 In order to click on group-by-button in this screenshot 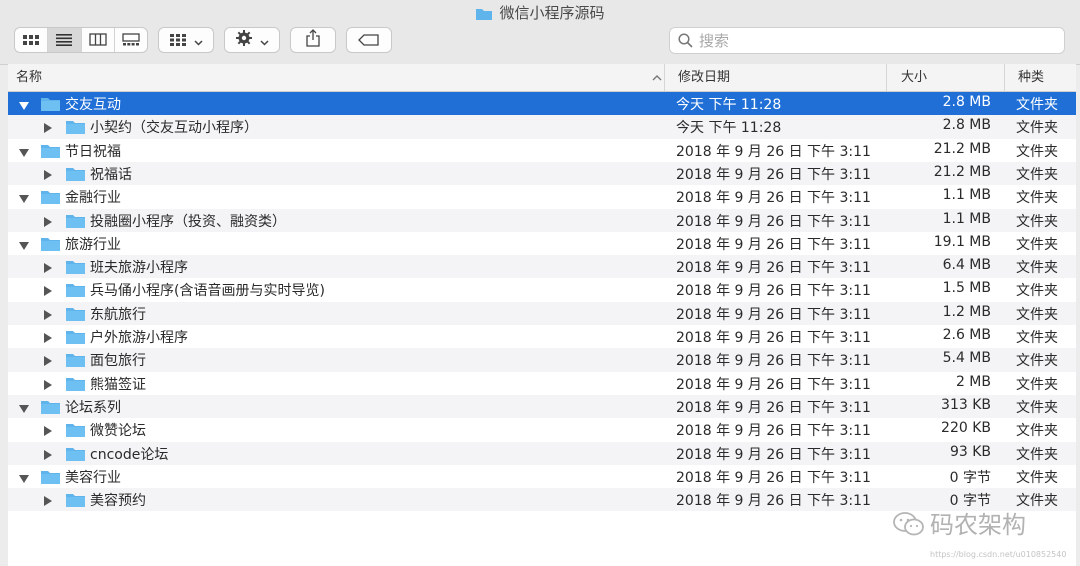, I will do `click(186, 40)`.